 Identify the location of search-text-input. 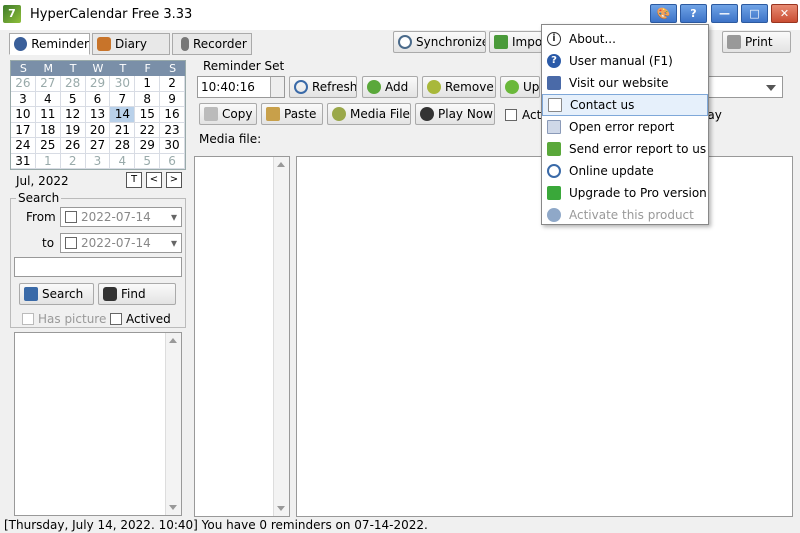
(98, 267).